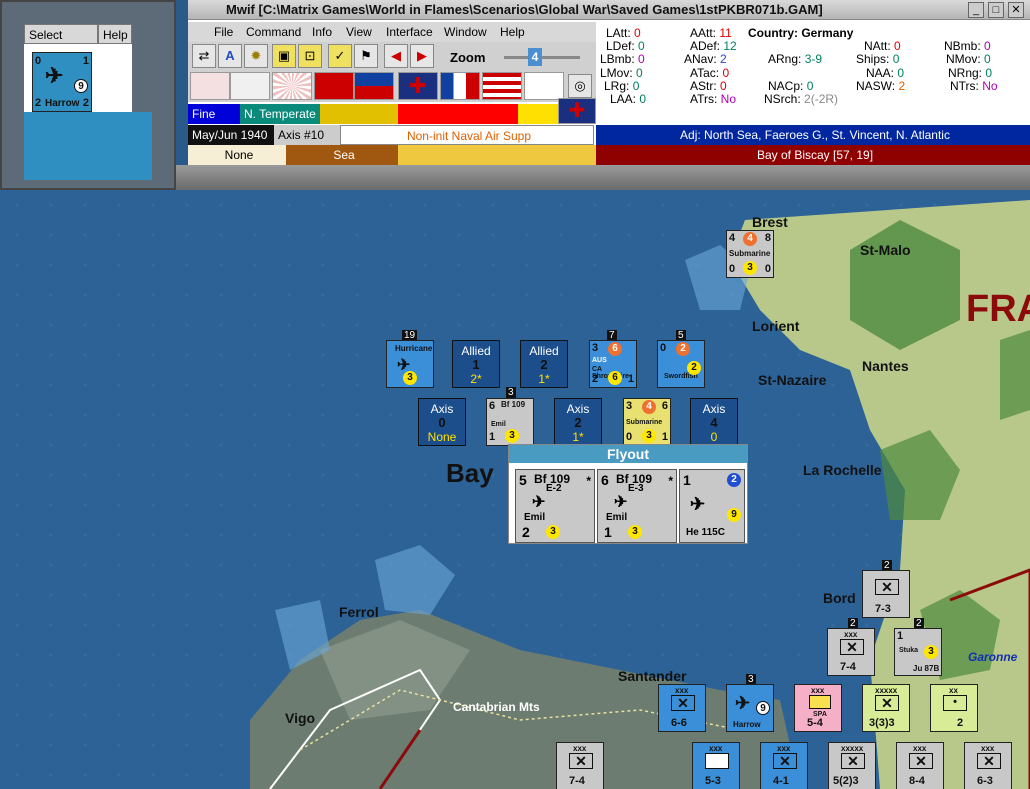 This screenshot has width=1030, height=789. Describe the element at coordinates (340, 56) in the screenshot. I see `check-icon: ✓` at that location.